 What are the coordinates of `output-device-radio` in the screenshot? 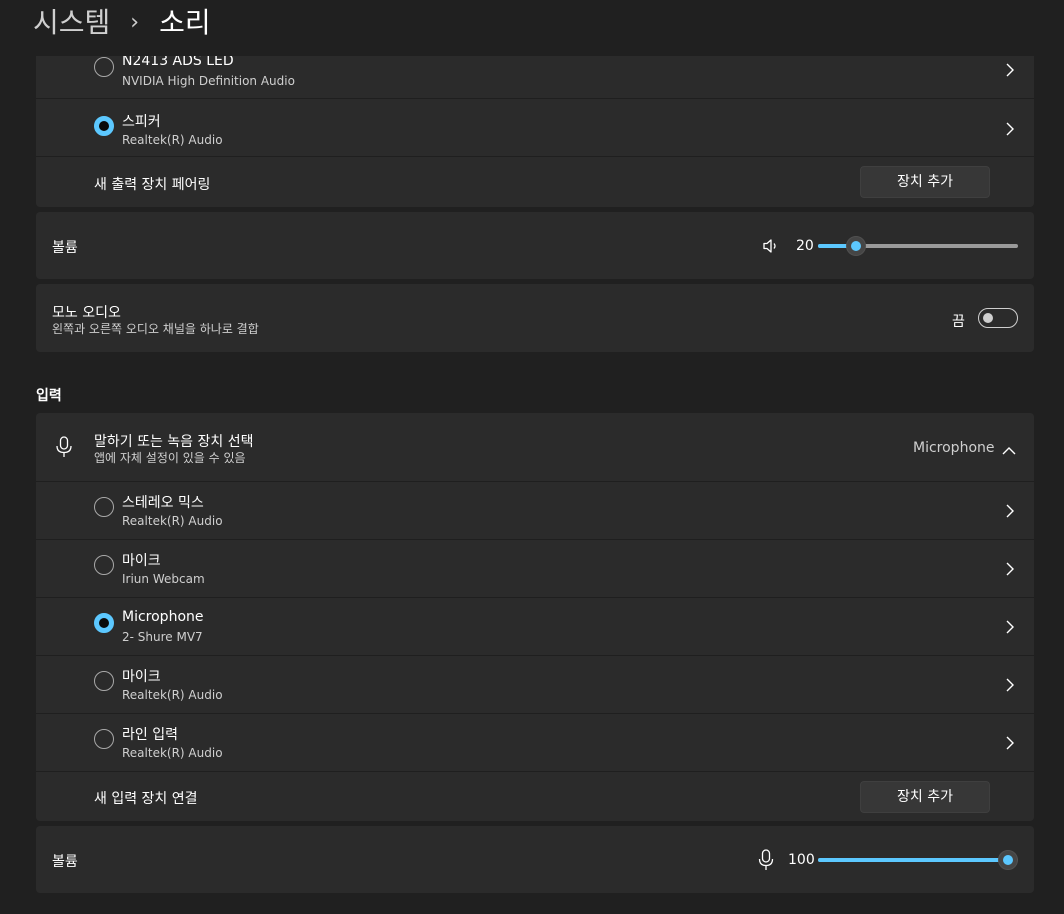 It's located at (104, 67).